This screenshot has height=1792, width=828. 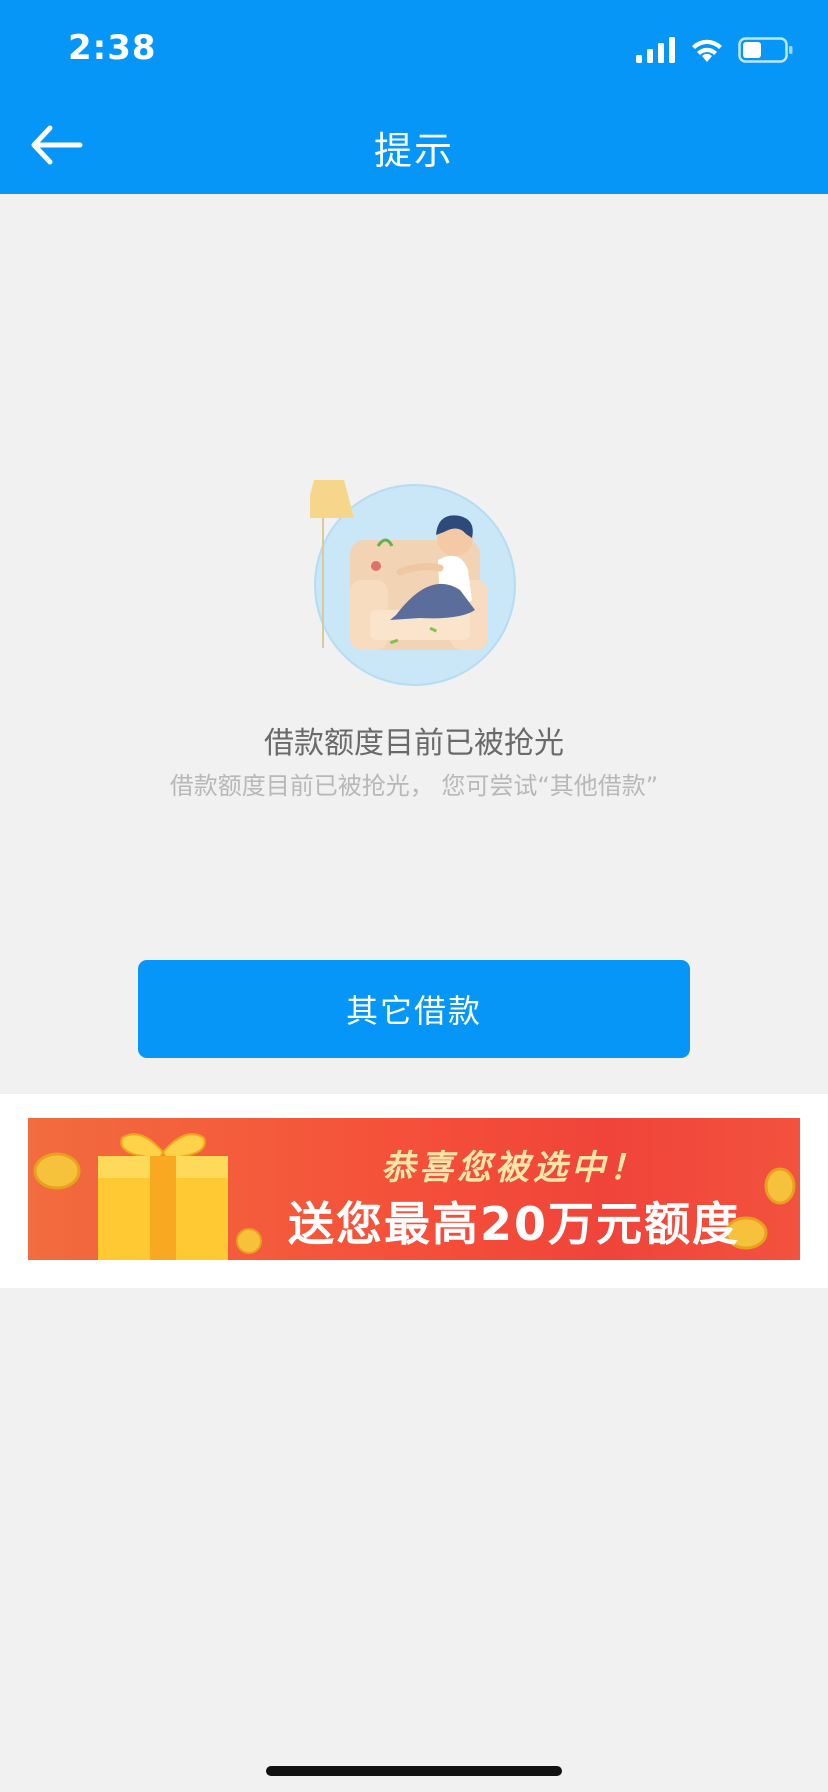 What do you see at coordinates (414, 1771) in the screenshot?
I see `home-indicator` at bounding box center [414, 1771].